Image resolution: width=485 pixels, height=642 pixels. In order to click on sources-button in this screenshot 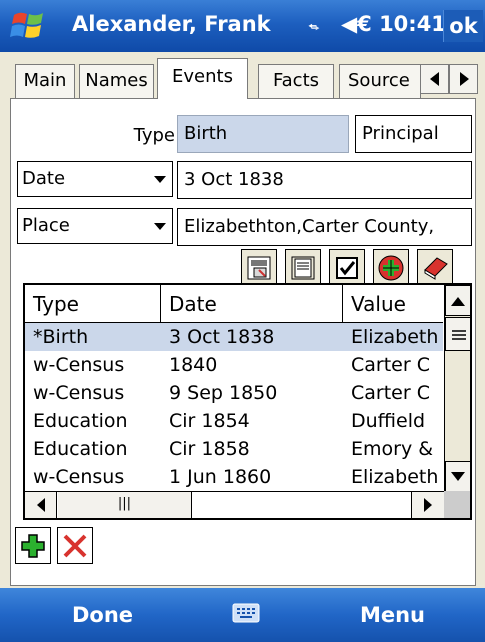, I will do `click(303, 268)`.